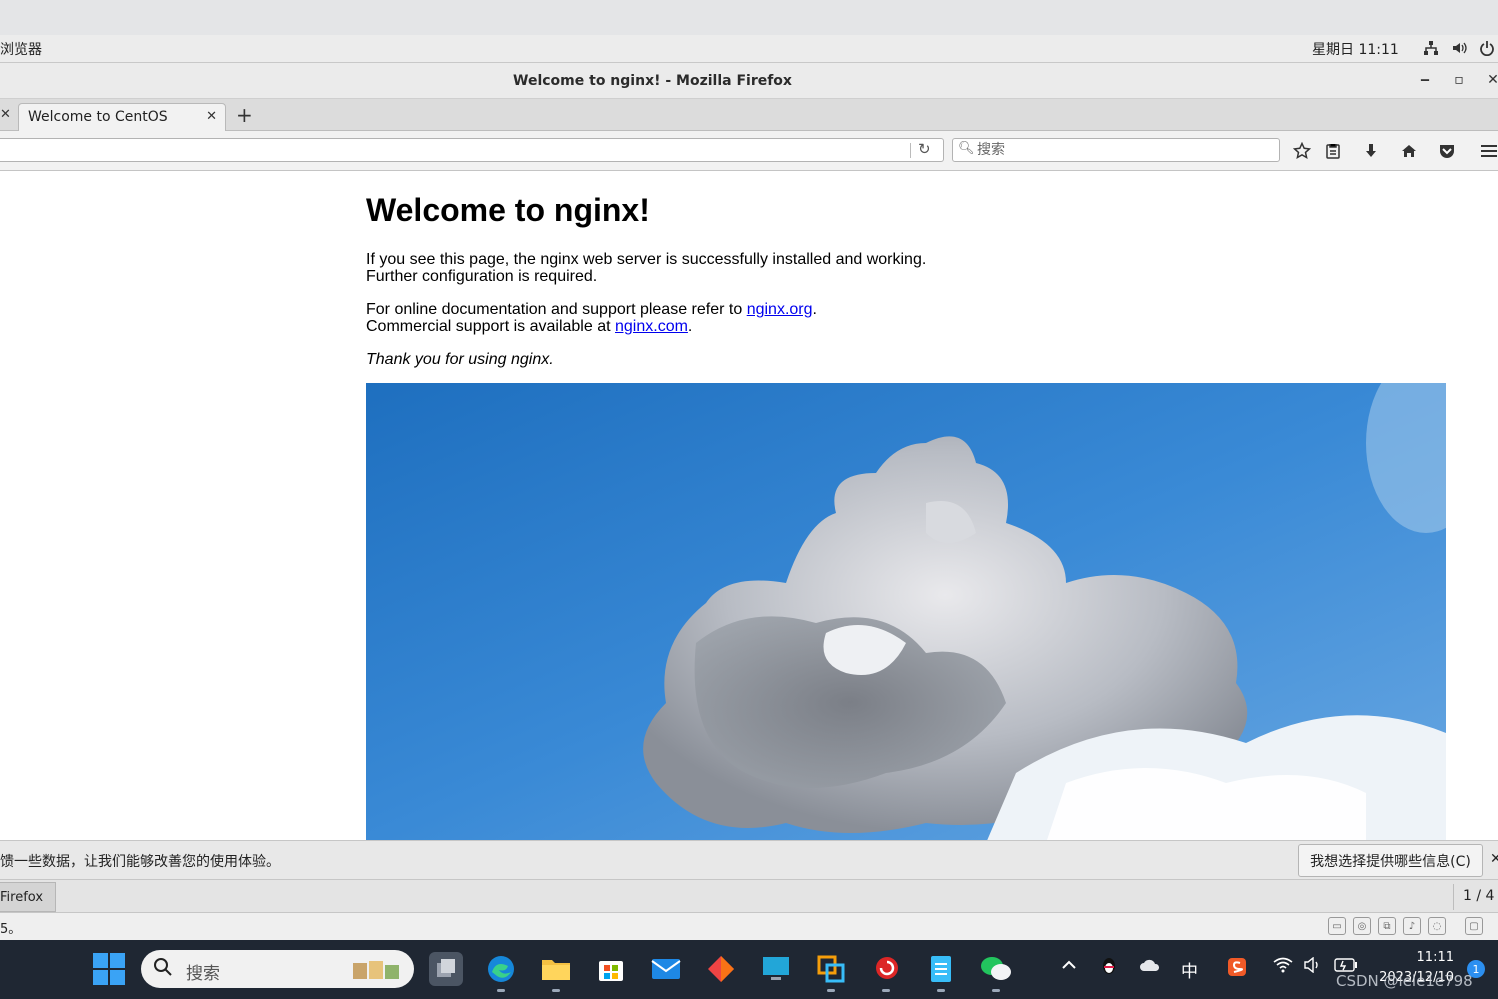 The image size is (1498, 999). Describe the element at coordinates (140, 862) in the screenshot. I see `notification-message: 馈一些数据，让我们能够改善您的使用体验。` at that location.